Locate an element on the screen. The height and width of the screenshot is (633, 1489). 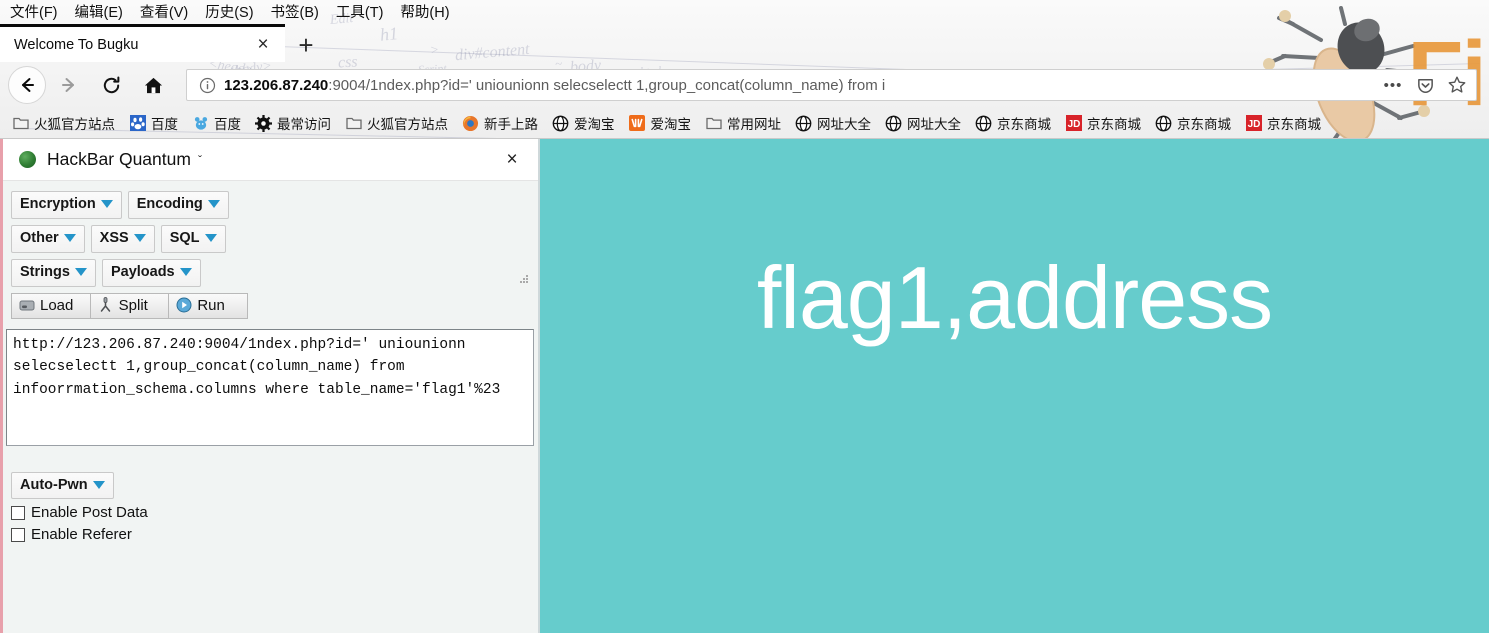
menu-item-edit: 编辑(E) is located at coordinates (99, 11).